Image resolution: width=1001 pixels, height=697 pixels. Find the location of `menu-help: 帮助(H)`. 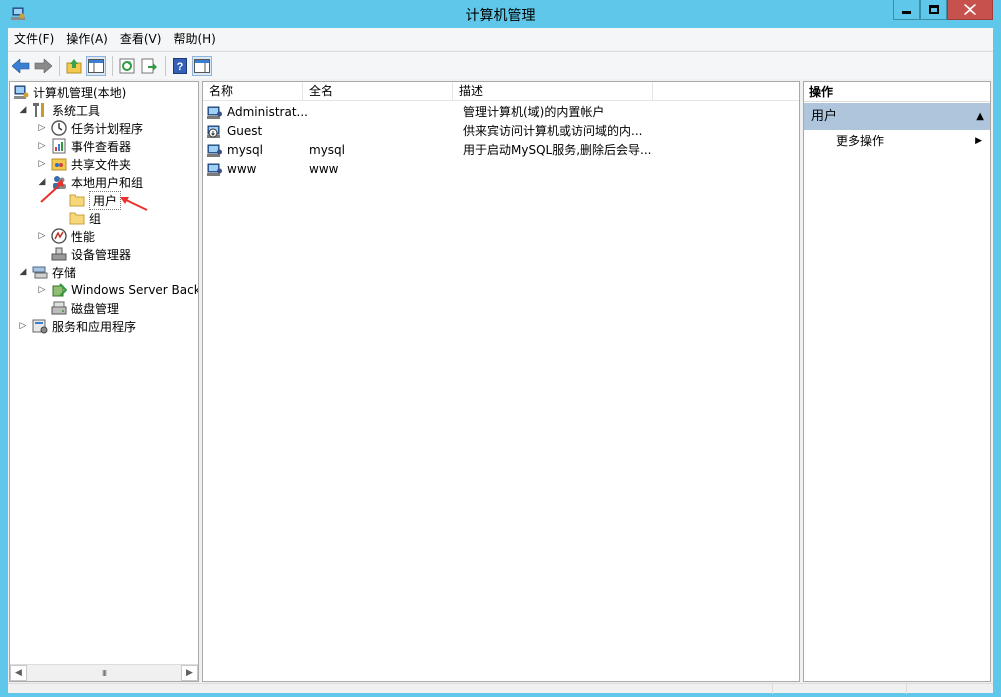

menu-help: 帮助(H) is located at coordinates (194, 39).